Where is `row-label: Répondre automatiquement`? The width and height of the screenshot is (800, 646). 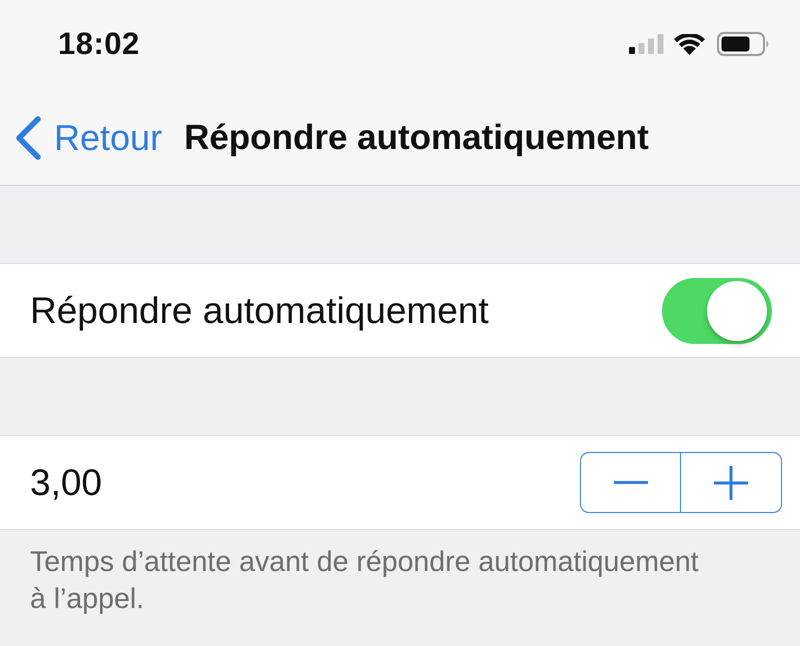
row-label: Répondre automatiquement is located at coordinates (259, 311).